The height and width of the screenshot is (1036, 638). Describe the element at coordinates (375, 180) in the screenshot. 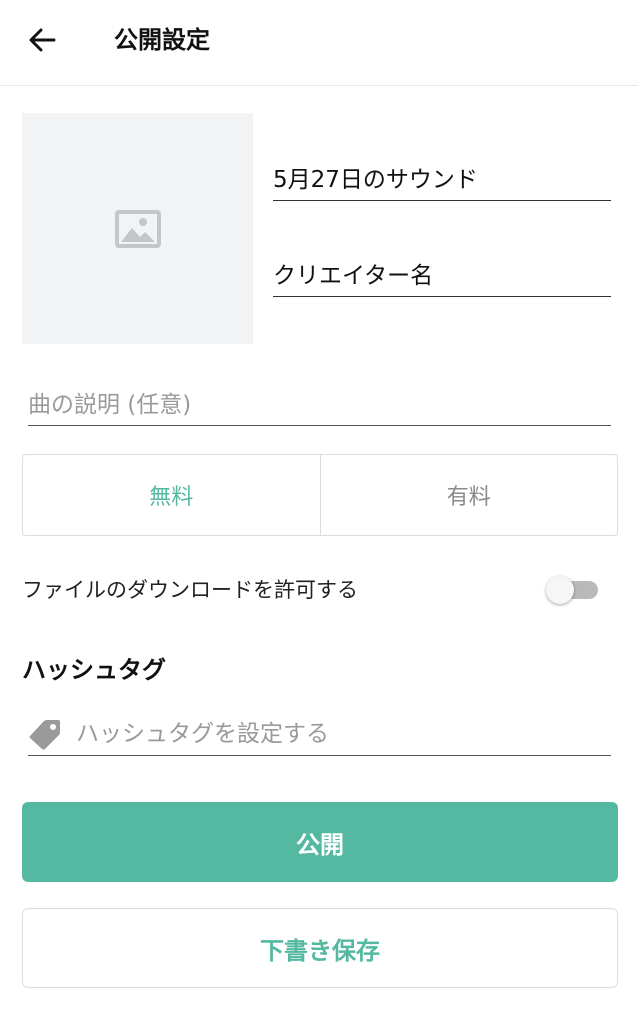

I see `title-input-value: 5月27日のサウンド` at that location.